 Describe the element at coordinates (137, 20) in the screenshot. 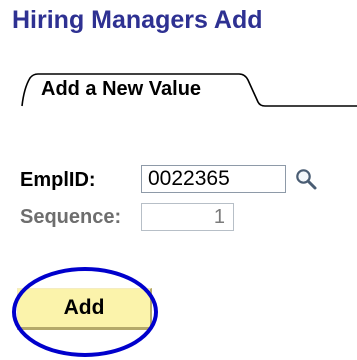

I see `page-title: Hiring Managers Add` at that location.